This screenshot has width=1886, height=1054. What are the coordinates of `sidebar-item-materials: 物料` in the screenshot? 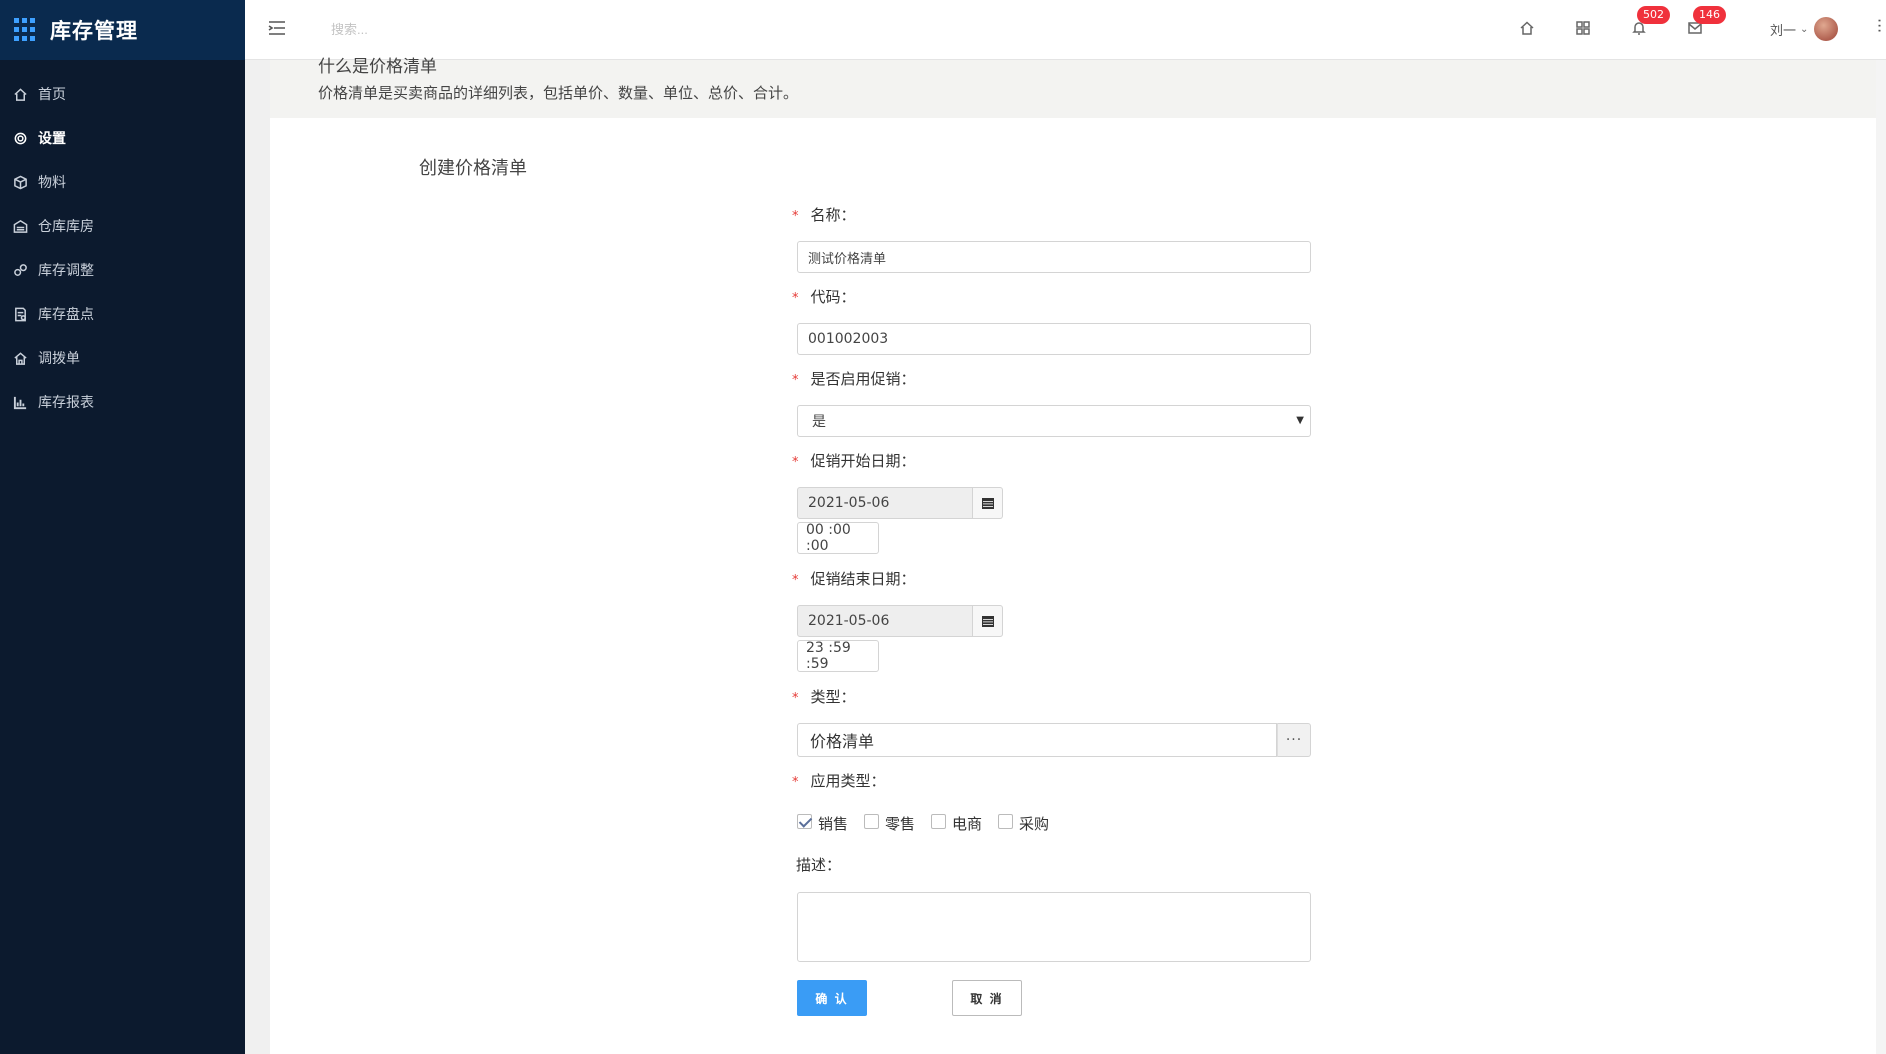 It's located at (122, 182).